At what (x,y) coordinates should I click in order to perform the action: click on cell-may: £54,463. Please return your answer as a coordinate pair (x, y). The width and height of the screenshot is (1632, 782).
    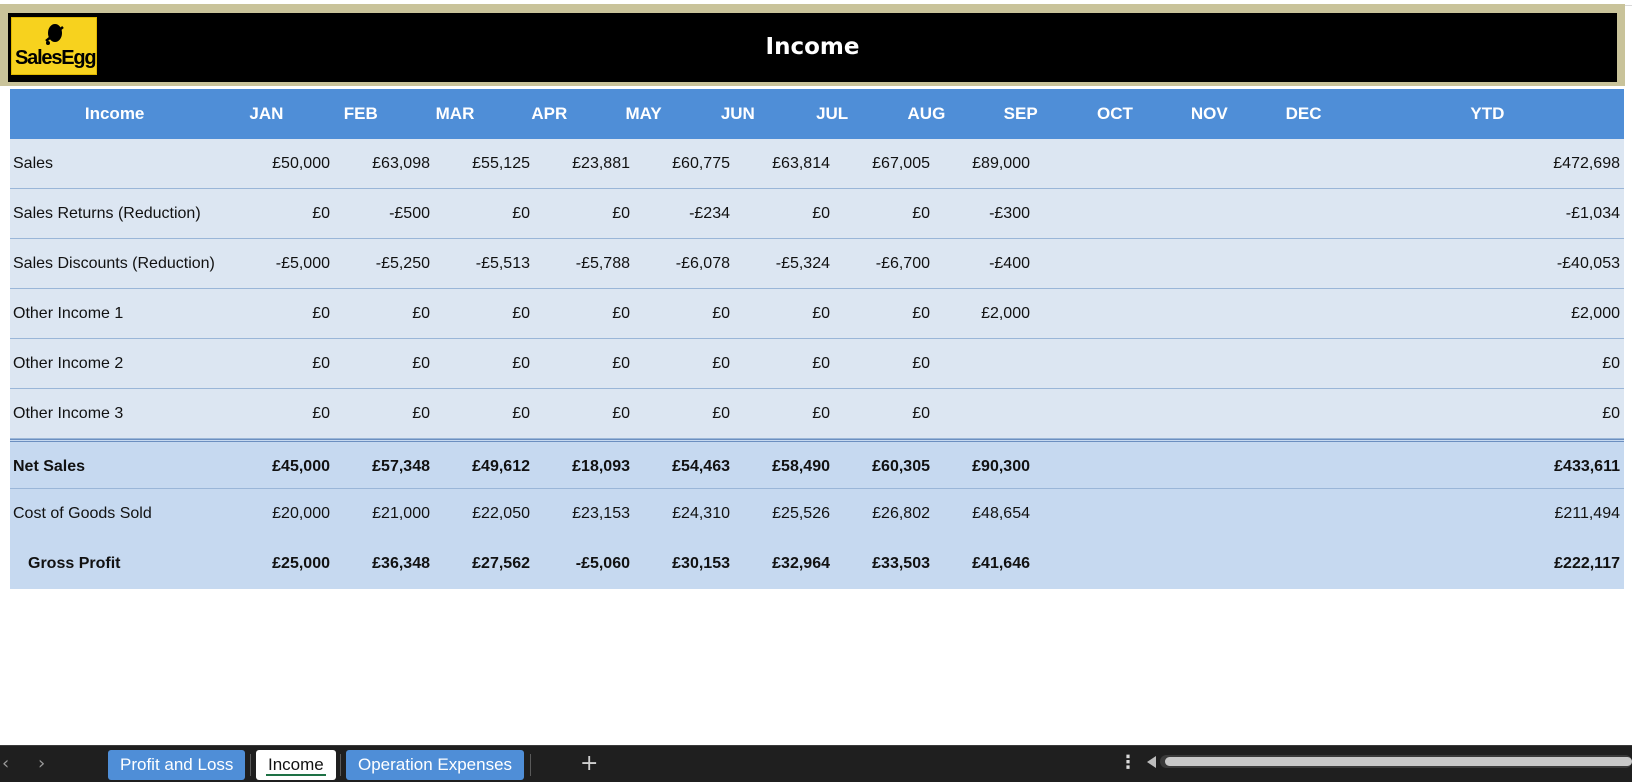
    Looking at the image, I should click on (682, 465).